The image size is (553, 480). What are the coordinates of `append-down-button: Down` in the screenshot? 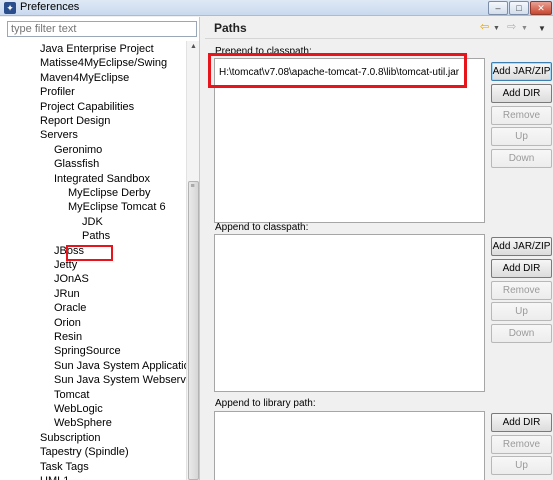 It's located at (521, 333).